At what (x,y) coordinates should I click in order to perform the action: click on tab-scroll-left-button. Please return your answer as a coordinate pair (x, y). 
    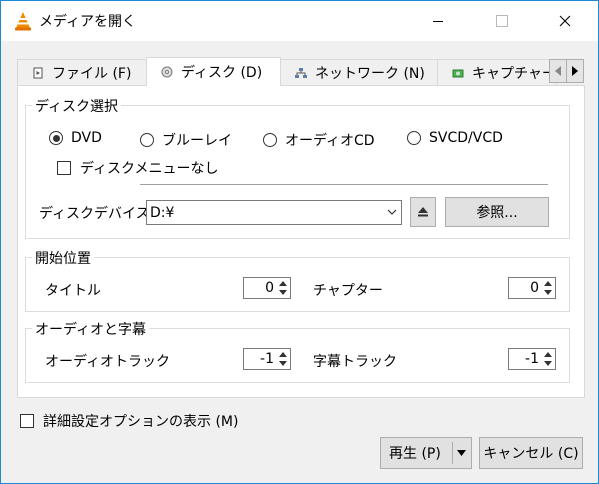
    Looking at the image, I should click on (558, 71).